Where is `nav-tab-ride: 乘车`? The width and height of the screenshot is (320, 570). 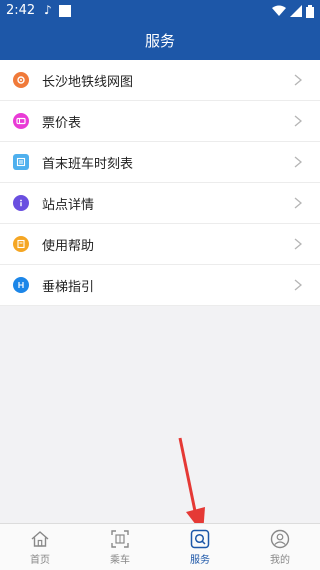
nav-tab-ride: 乘车 is located at coordinates (120, 547).